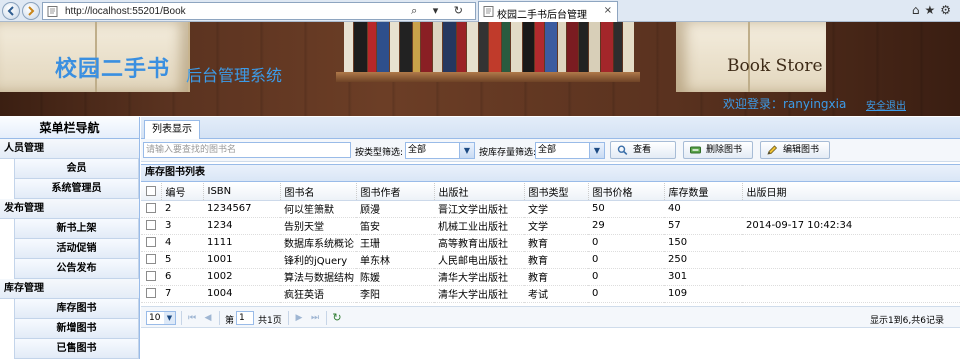  What do you see at coordinates (76, 329) in the screenshot?
I see `menu-item-add-book: 新增图书` at bounding box center [76, 329].